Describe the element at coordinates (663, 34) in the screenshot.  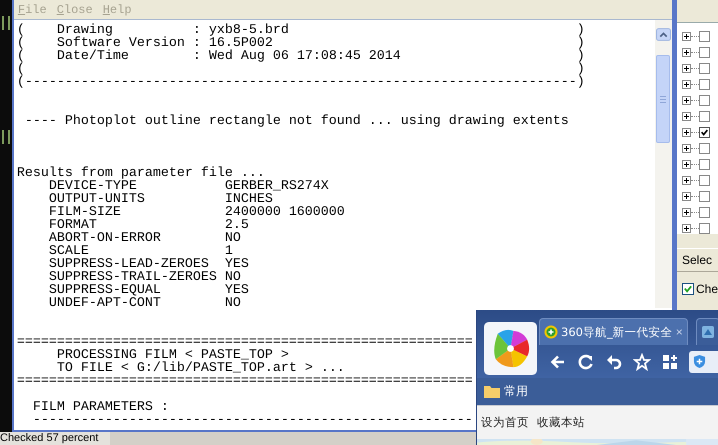
I see `scroll-up-icon` at that location.